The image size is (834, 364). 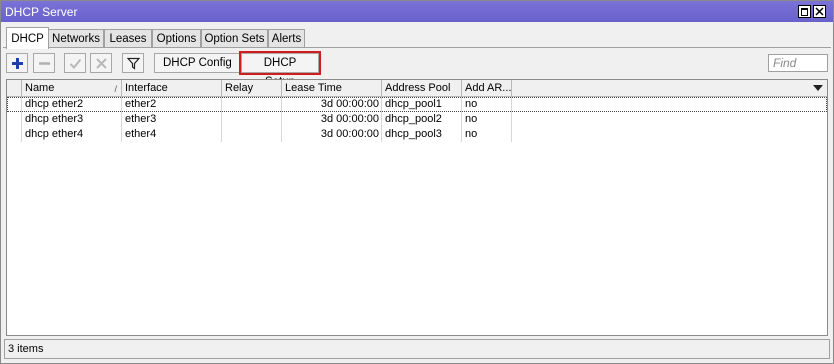 What do you see at coordinates (26, 349) in the screenshot?
I see `item-count: 3 items` at bounding box center [26, 349].